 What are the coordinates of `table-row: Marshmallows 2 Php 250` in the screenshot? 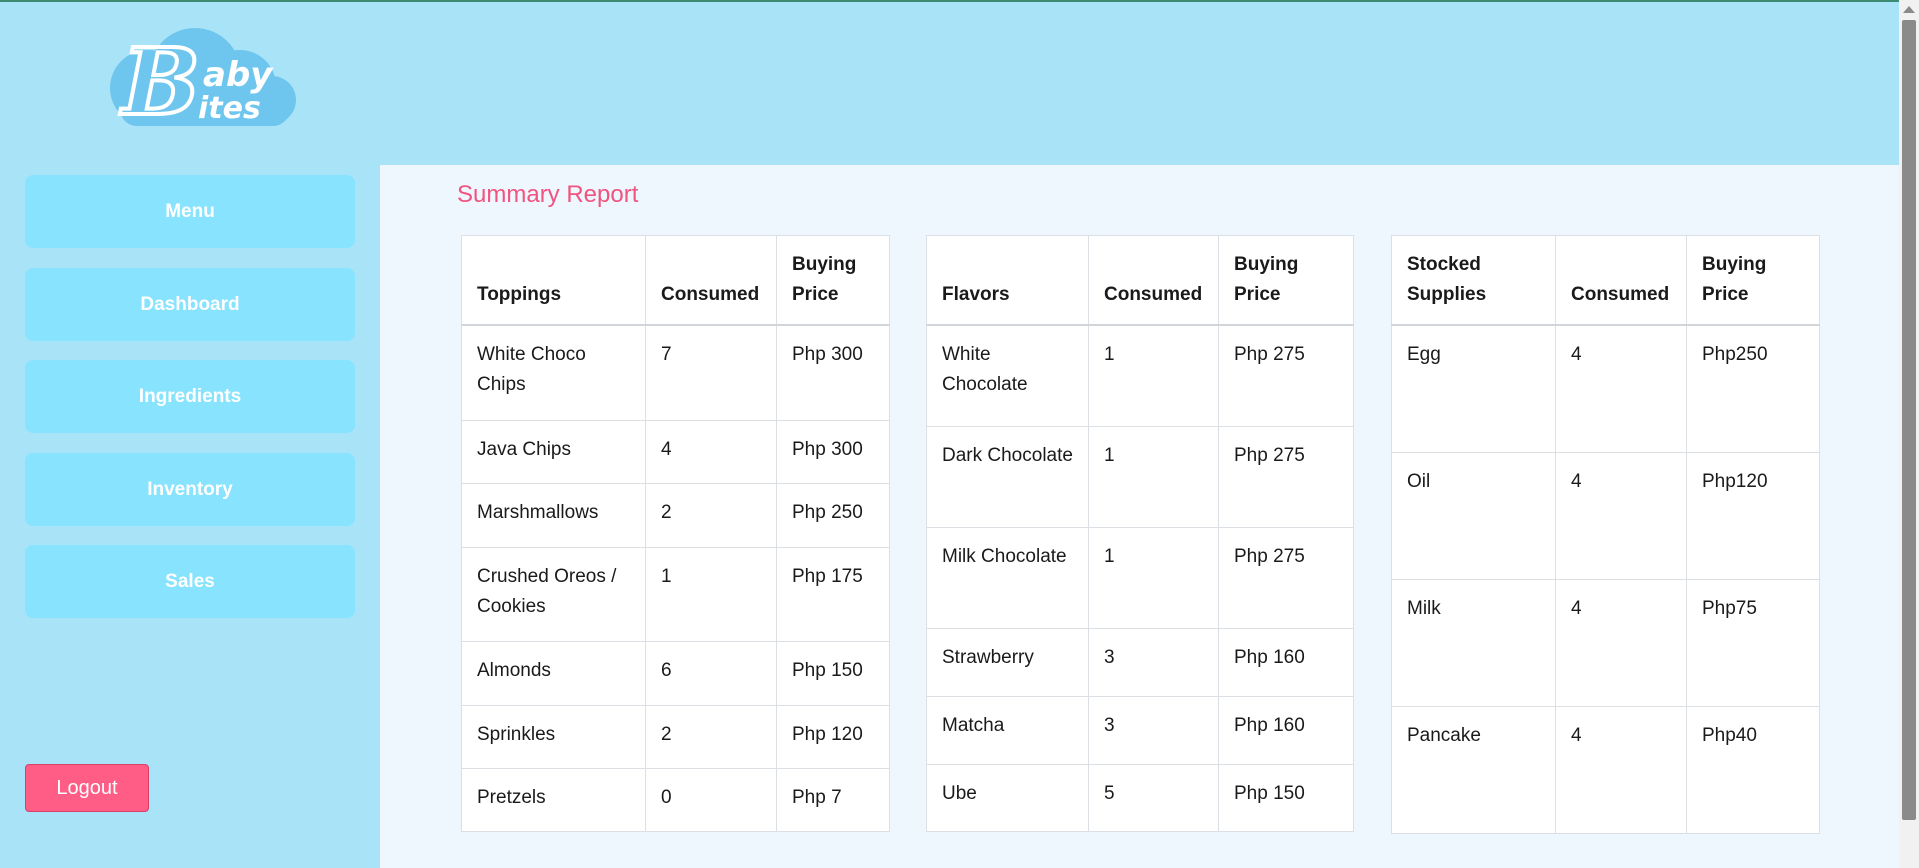 It's located at (675, 515).